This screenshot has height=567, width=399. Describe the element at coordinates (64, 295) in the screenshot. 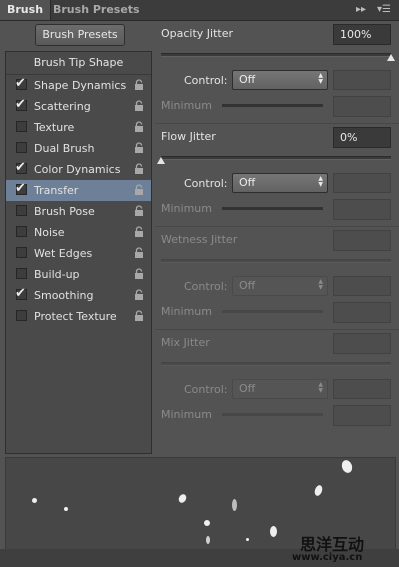

I see `sidebar-item-label: Smoothing` at that location.